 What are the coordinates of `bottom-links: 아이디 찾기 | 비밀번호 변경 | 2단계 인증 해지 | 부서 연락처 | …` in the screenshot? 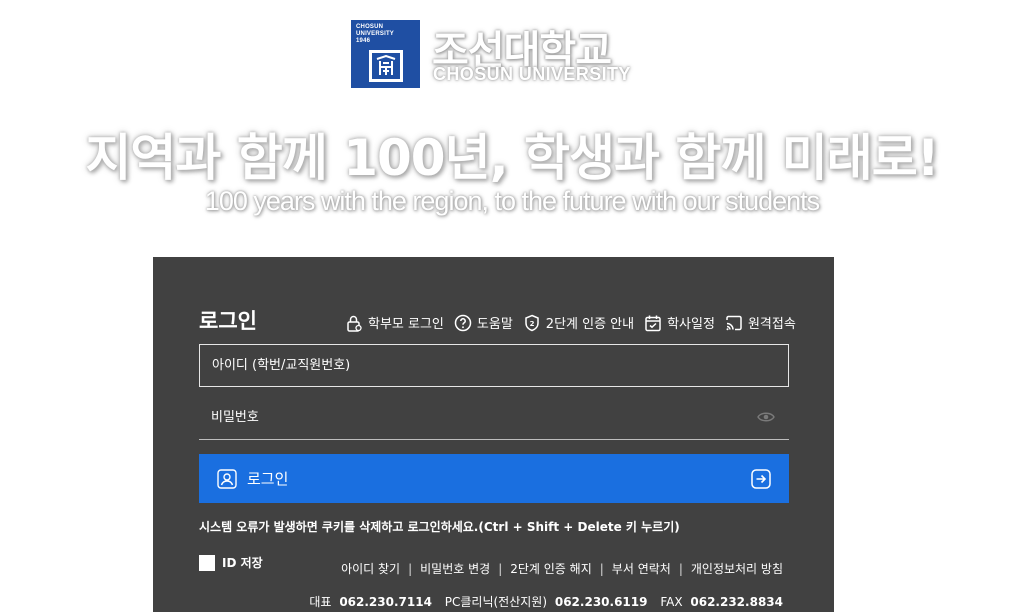 It's located at (562, 568).